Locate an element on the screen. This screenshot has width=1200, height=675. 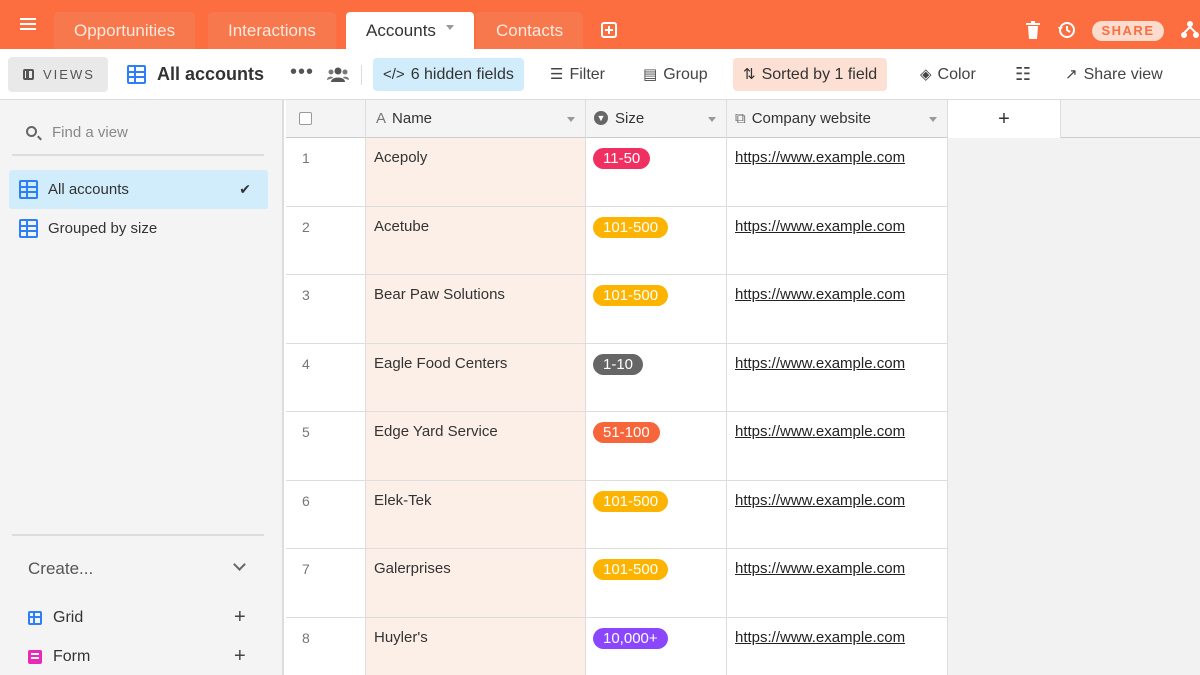
name-cell: Huyler's is located at coordinates (476, 646).